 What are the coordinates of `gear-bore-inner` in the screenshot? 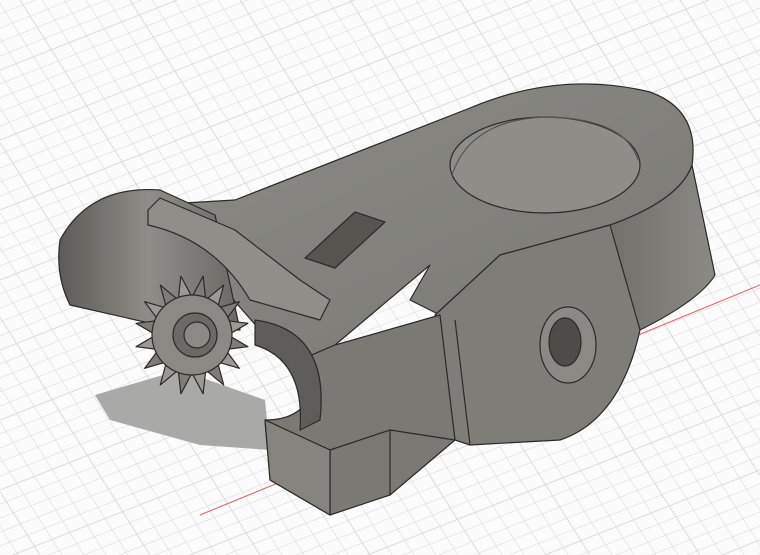 It's located at (197, 335).